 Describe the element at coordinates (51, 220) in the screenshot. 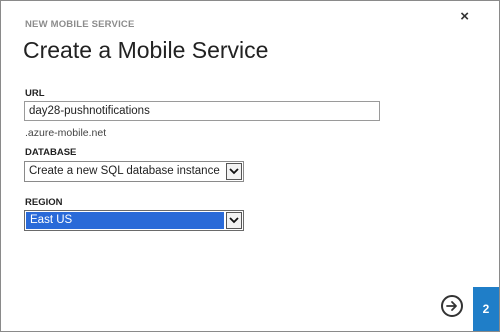

I see `region-select-value: East US` at that location.